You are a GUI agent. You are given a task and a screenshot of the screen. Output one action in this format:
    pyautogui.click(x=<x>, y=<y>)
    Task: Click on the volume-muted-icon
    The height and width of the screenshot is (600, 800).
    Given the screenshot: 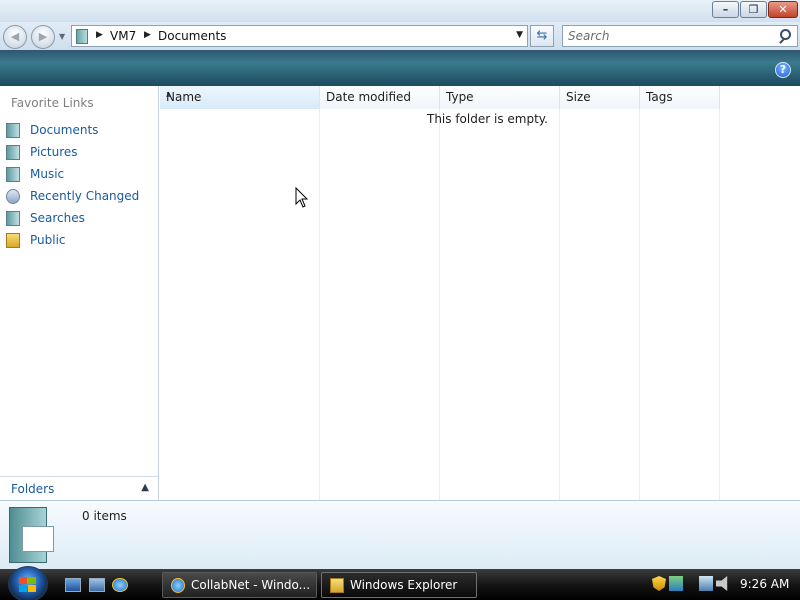 What is the action you would take?
    pyautogui.click(x=722, y=583)
    